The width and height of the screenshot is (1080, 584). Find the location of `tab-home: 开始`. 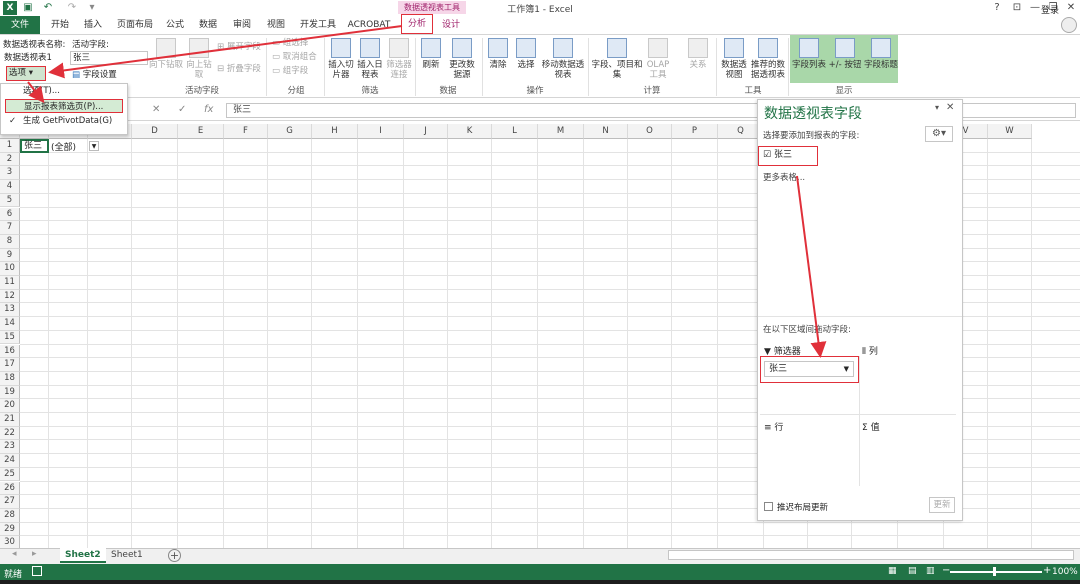

tab-home: 开始 is located at coordinates (60, 25).